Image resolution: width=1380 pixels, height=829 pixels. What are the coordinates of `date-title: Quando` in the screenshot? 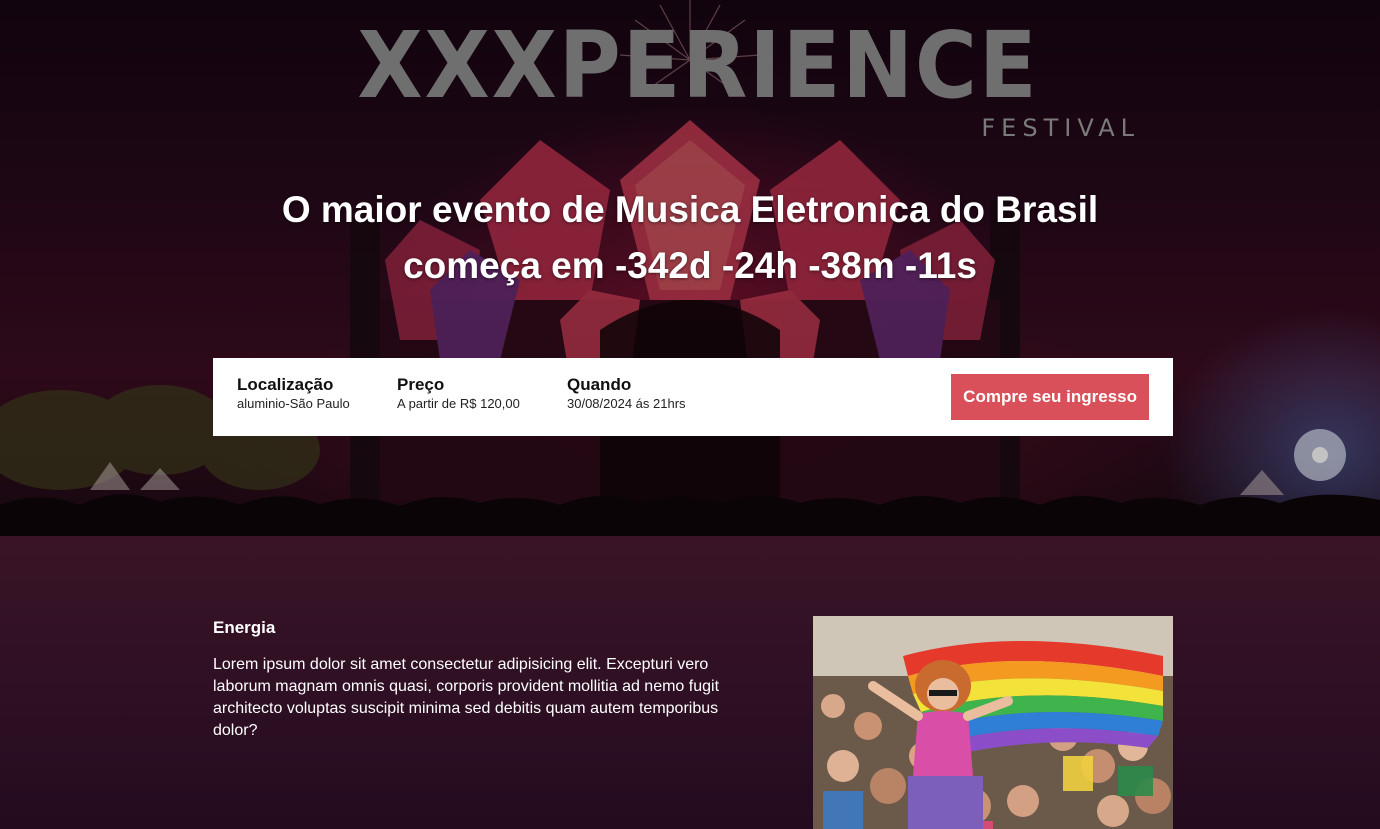 It's located at (599, 384).